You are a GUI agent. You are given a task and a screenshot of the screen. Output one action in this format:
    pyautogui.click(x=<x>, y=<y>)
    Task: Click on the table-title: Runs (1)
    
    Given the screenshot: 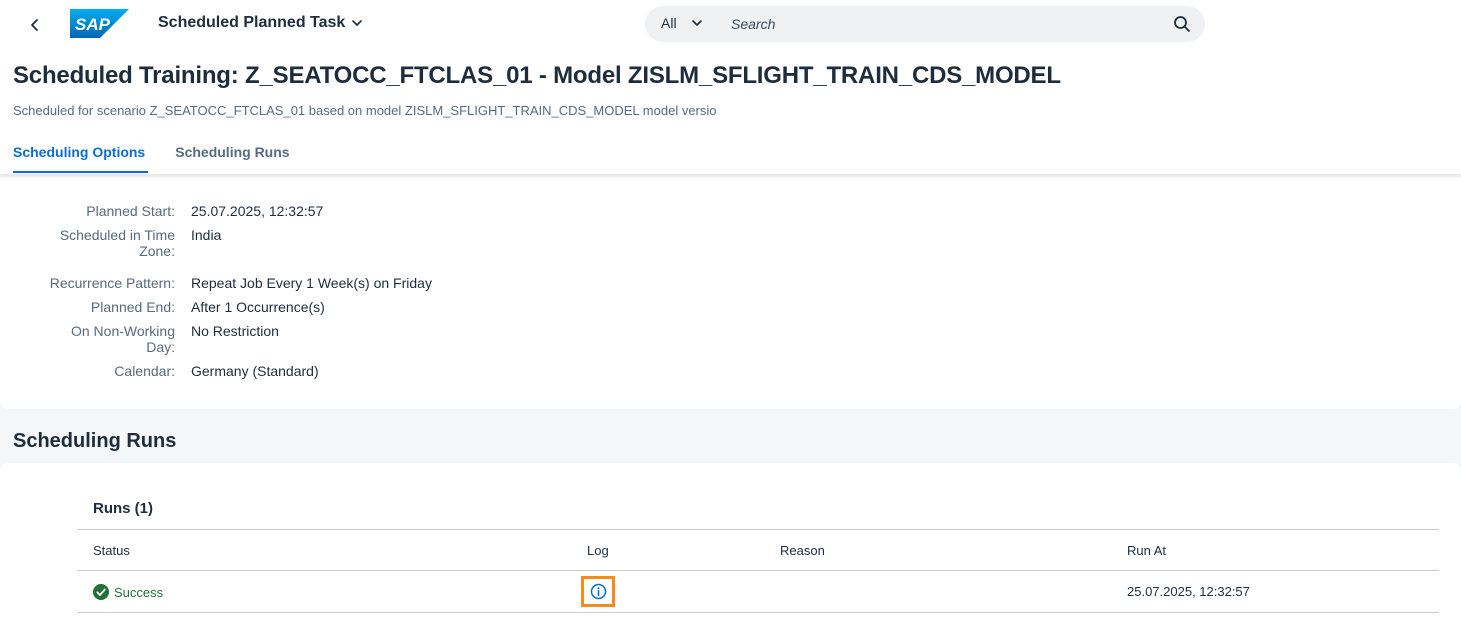 What is the action you would take?
    pyautogui.click(x=123, y=508)
    